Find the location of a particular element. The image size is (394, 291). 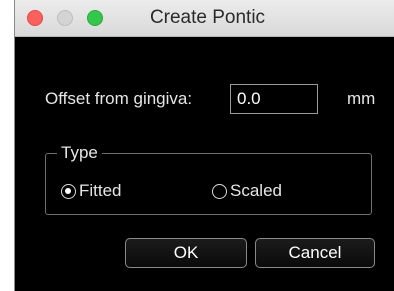

dialog-title: Create Pontic is located at coordinates (207, 17).